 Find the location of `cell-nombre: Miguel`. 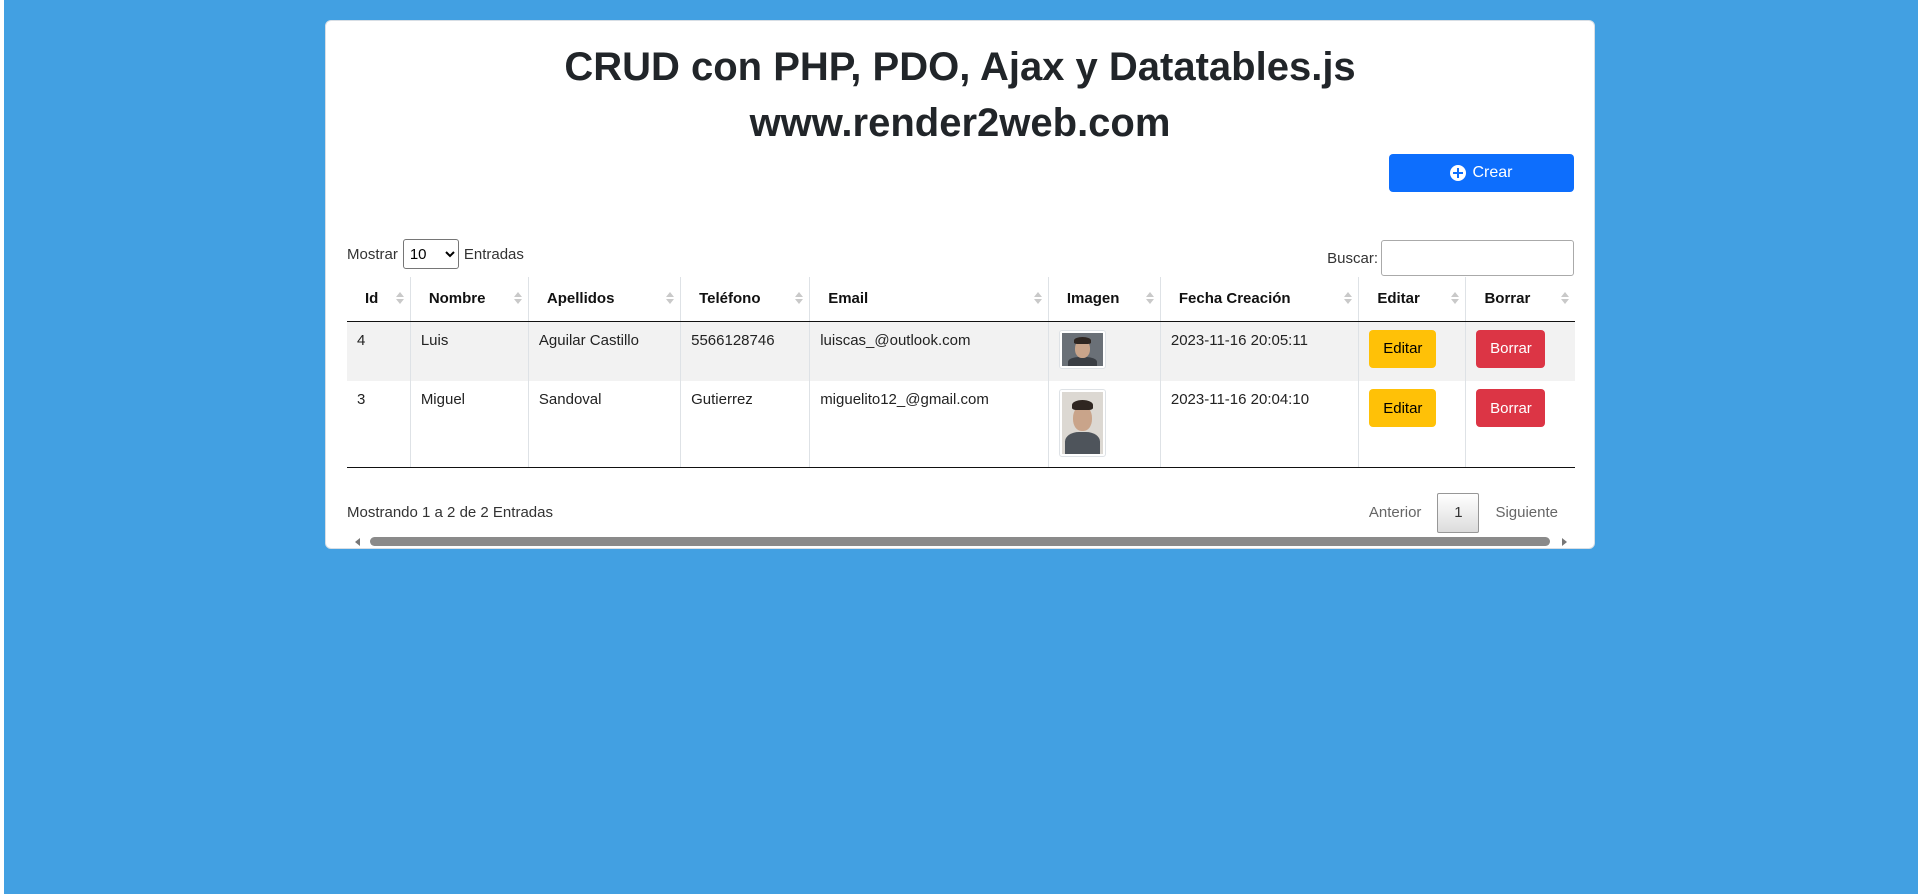

cell-nombre: Miguel is located at coordinates (469, 424).